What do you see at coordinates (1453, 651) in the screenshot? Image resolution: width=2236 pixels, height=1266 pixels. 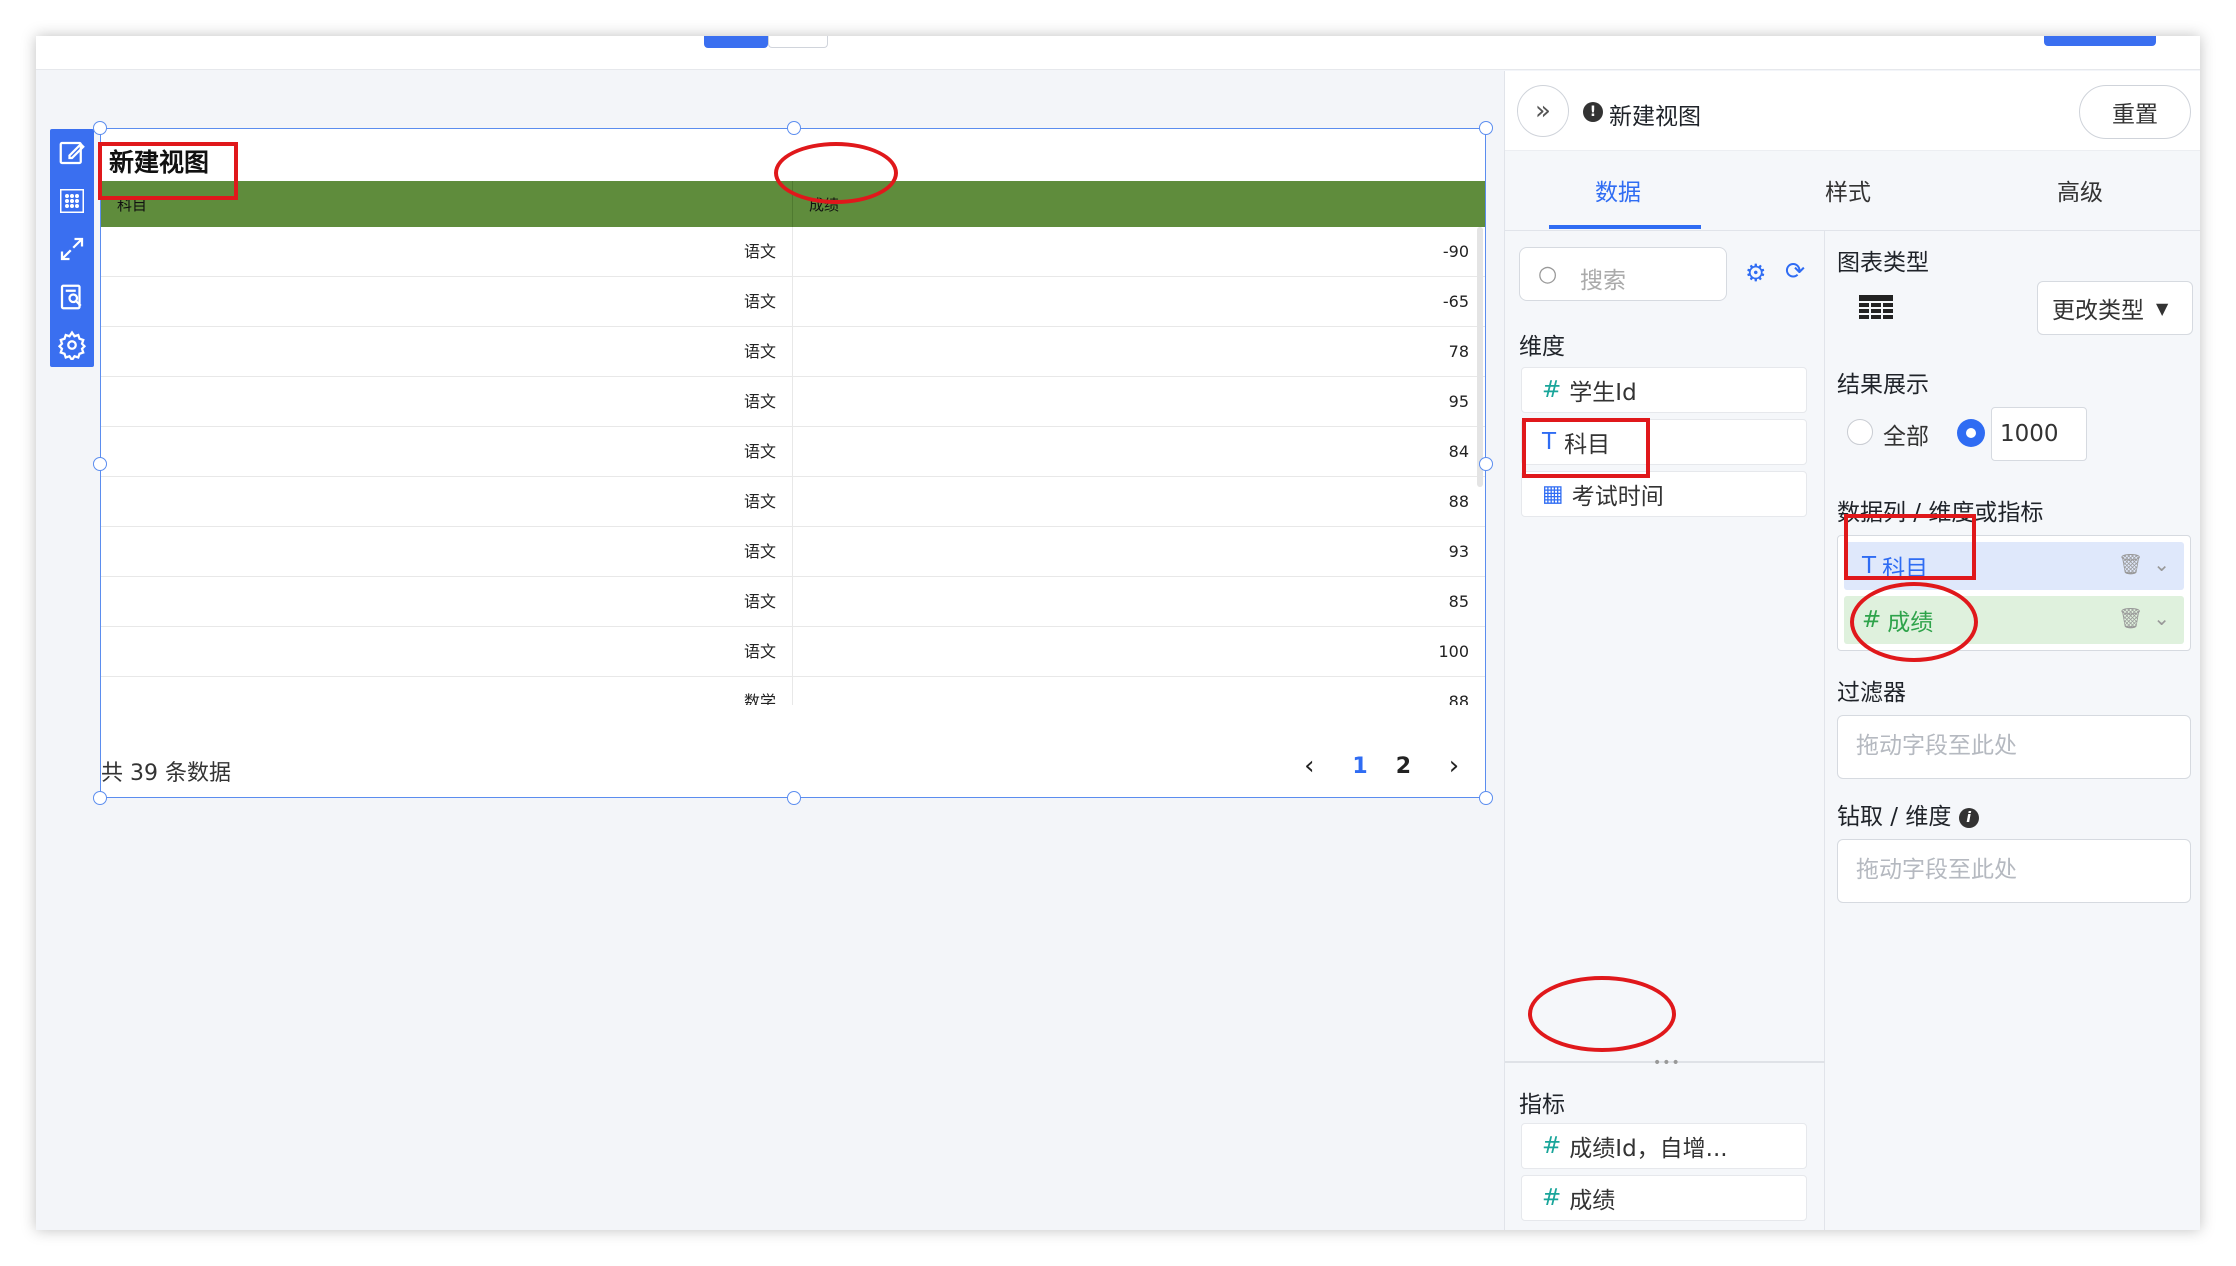 I see `table-cell: 100` at bounding box center [1453, 651].